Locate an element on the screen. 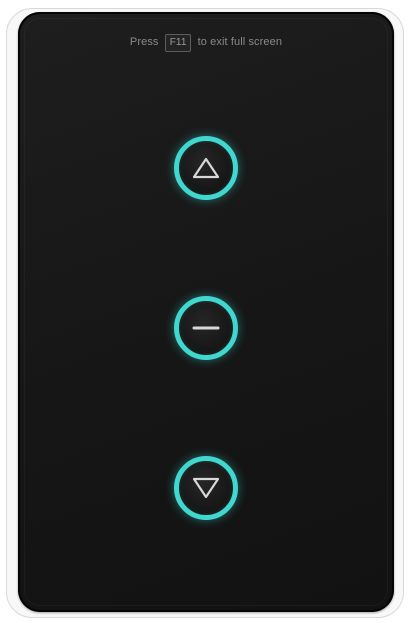 The width and height of the screenshot is (412, 623). hint-prefix: Press is located at coordinates (144, 42).